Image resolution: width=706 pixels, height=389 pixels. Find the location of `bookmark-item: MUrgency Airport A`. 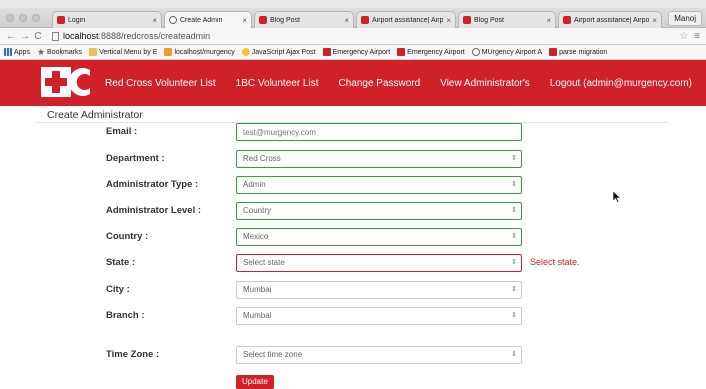

bookmark-item: MUrgency Airport A is located at coordinates (507, 52).